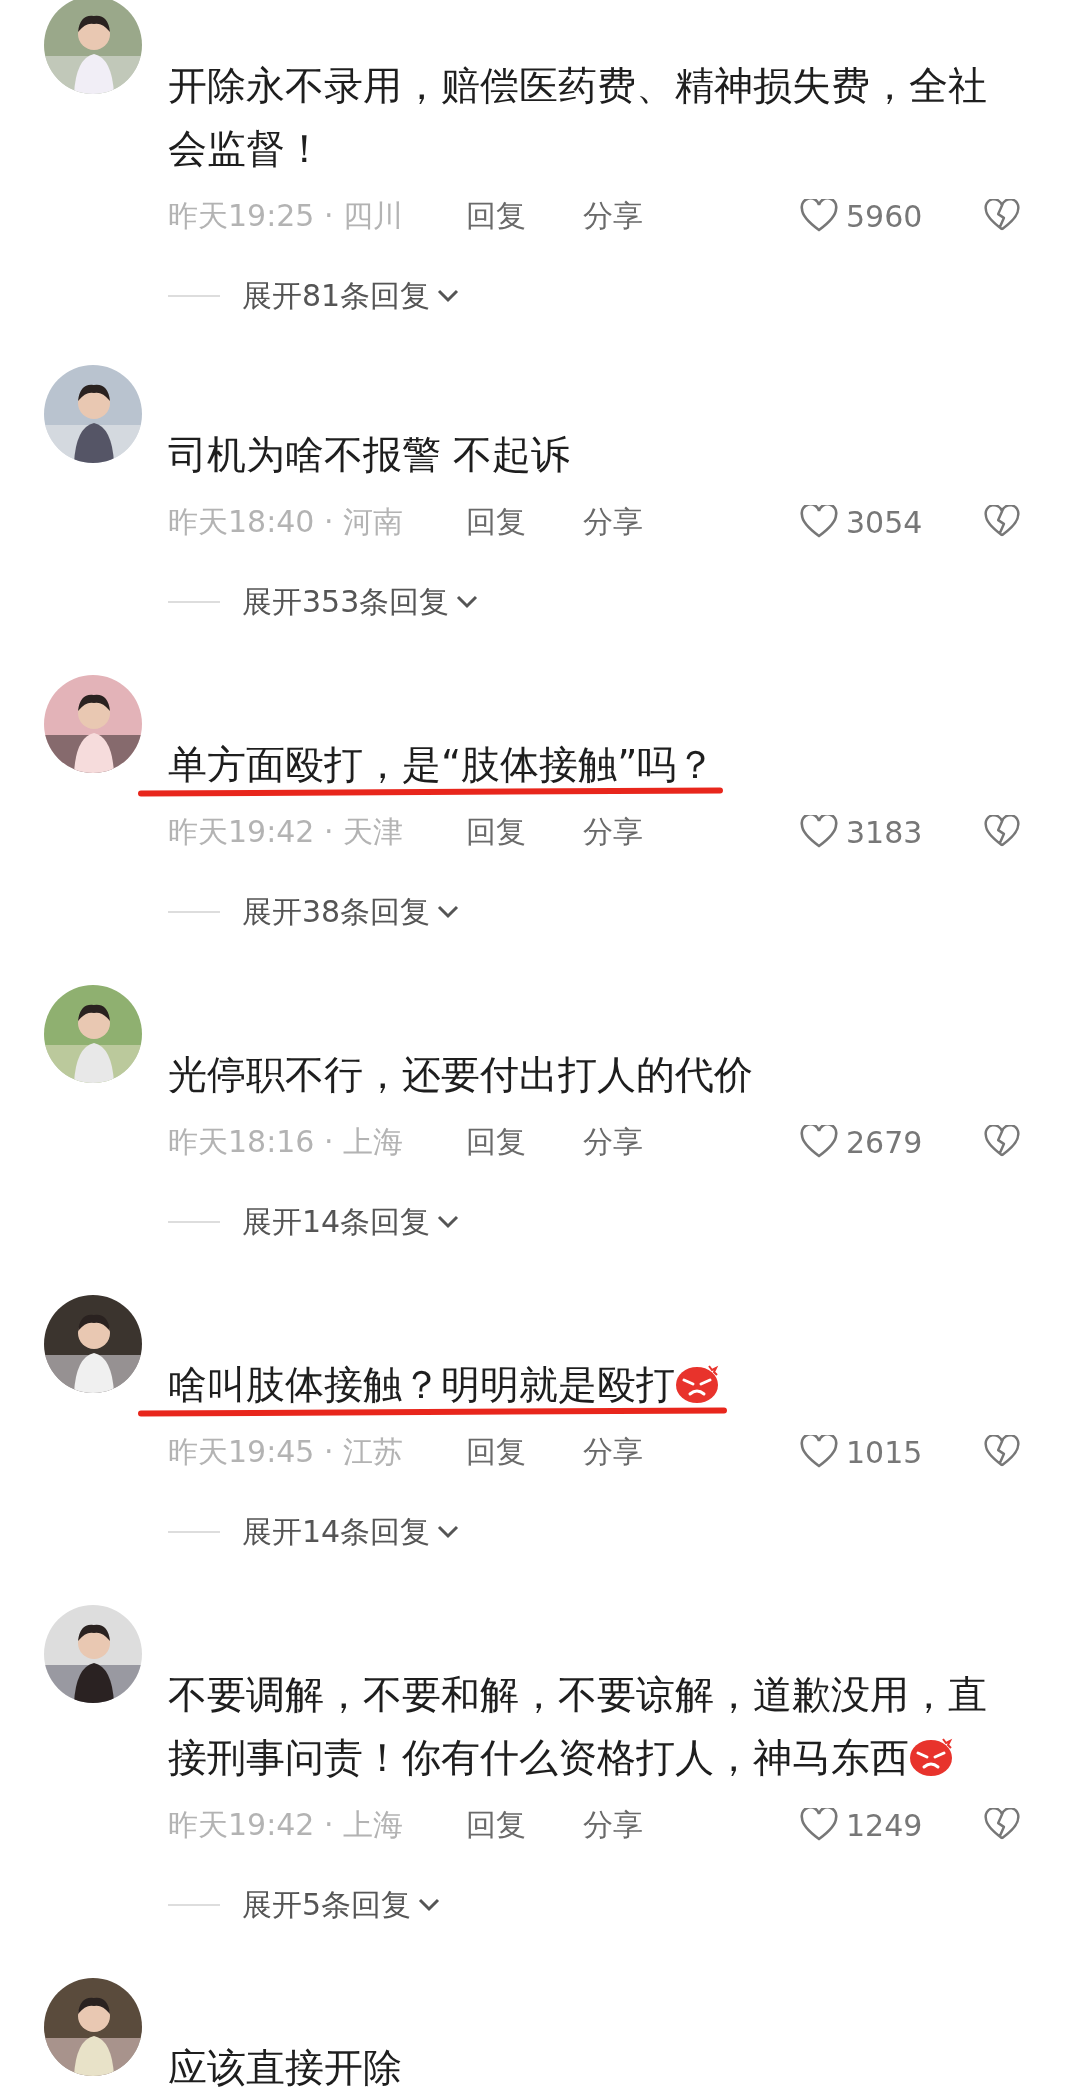  I want to click on like-count: 1015, so click(885, 1452).